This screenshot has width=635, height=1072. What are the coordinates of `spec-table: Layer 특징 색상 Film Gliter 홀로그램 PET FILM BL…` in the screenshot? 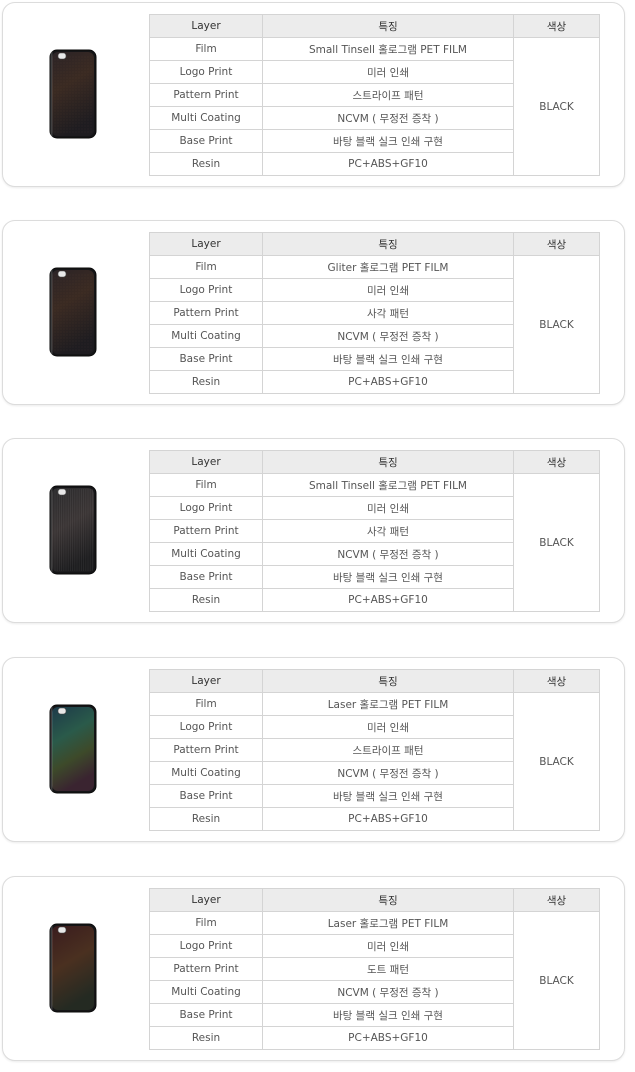 It's located at (374, 313).